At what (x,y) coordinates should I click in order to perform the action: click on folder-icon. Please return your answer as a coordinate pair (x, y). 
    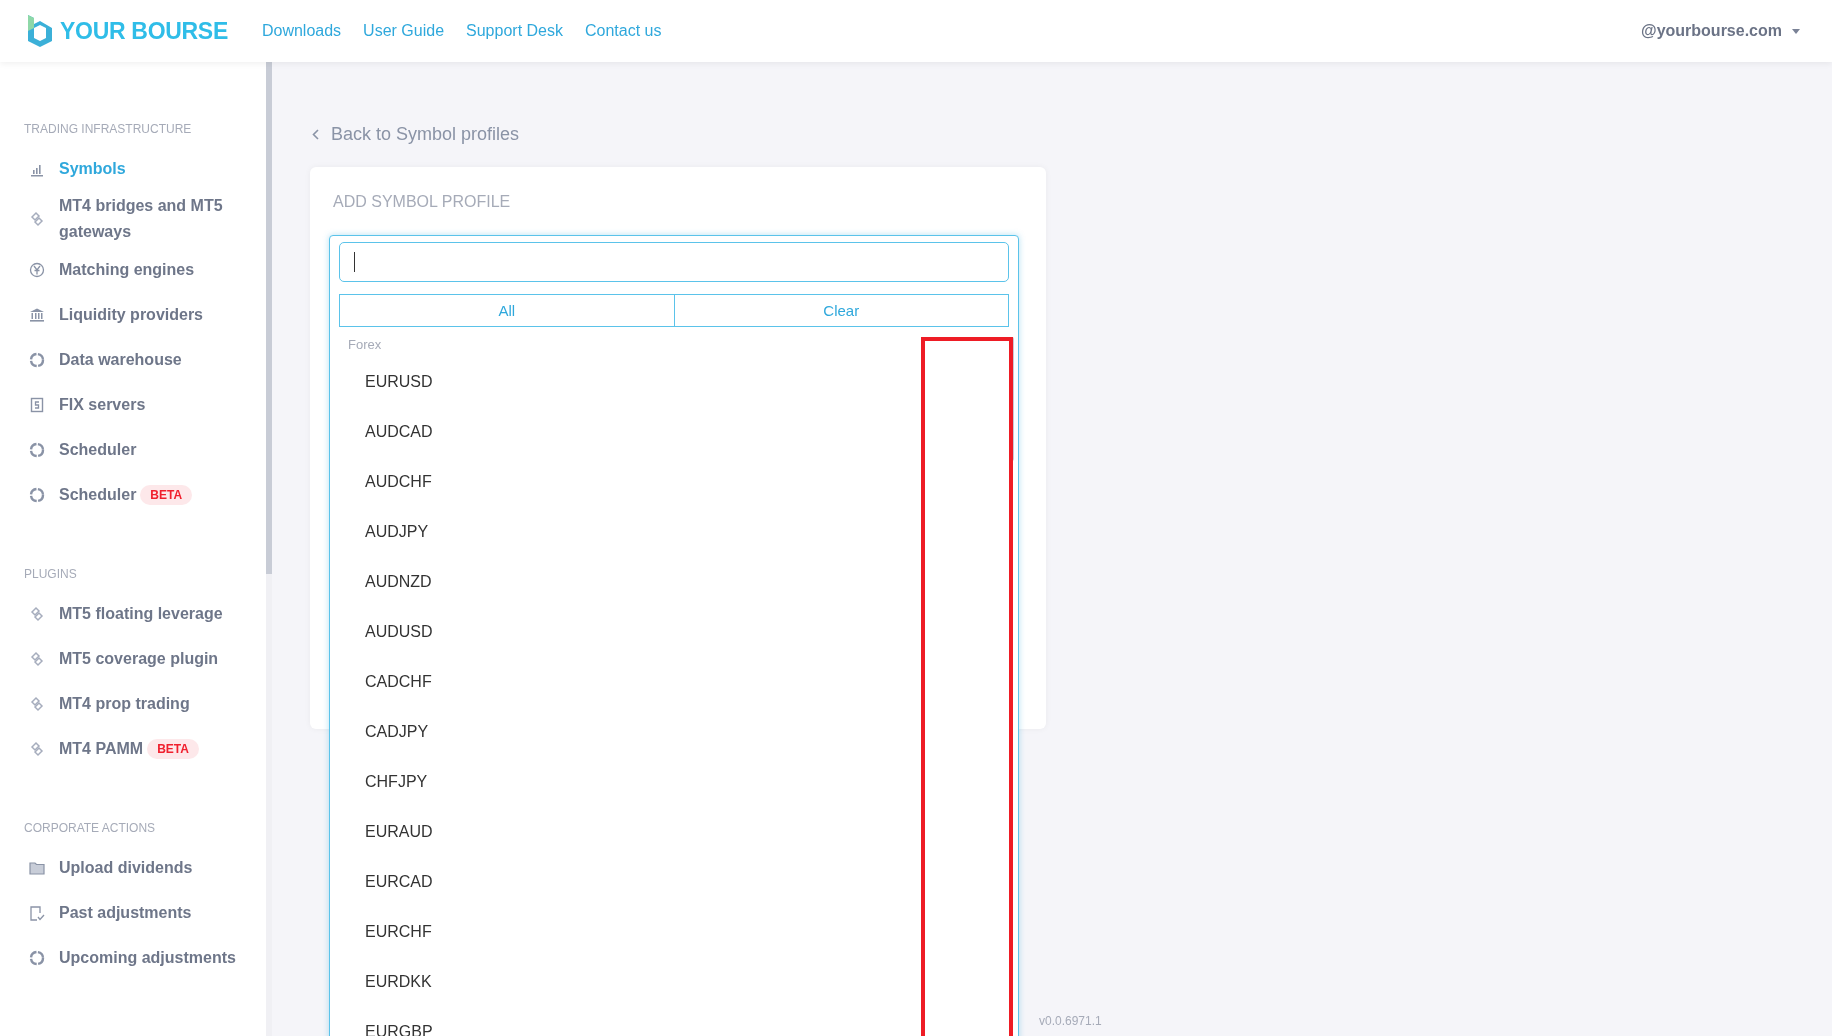
    Looking at the image, I should click on (37, 867).